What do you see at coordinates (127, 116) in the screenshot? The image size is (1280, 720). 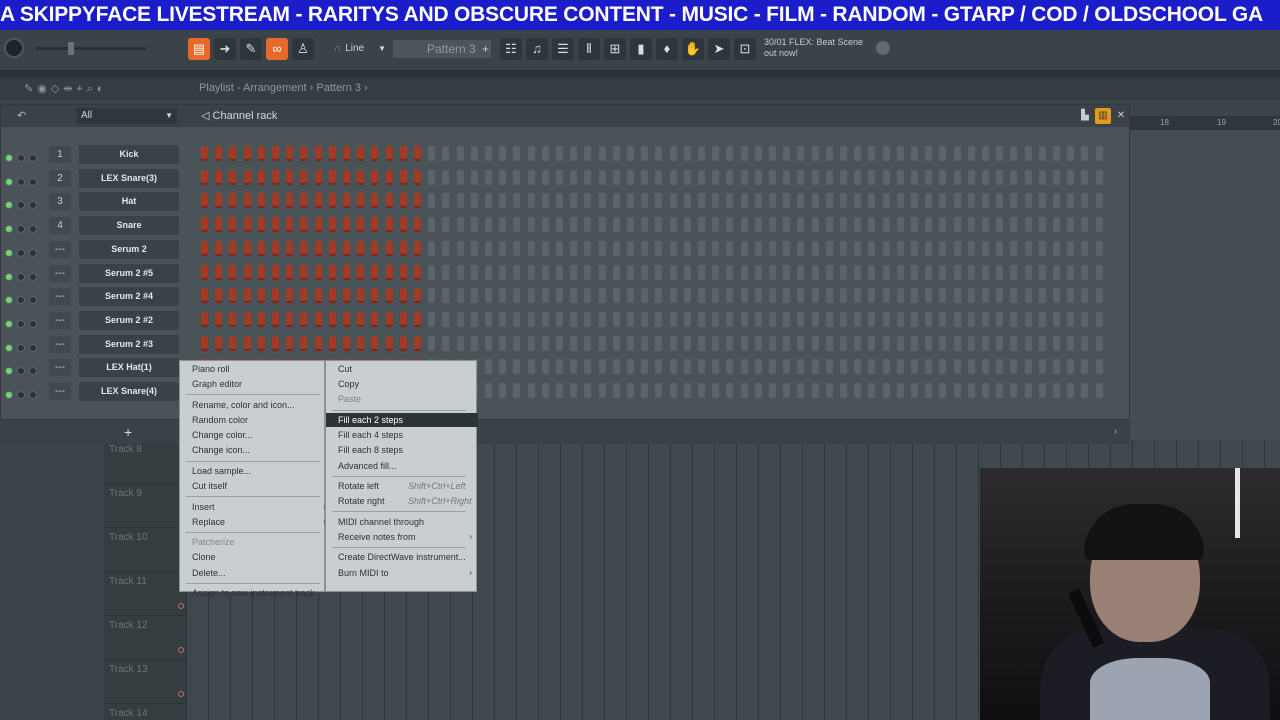 I see `channel-filter-select: All ▼` at bounding box center [127, 116].